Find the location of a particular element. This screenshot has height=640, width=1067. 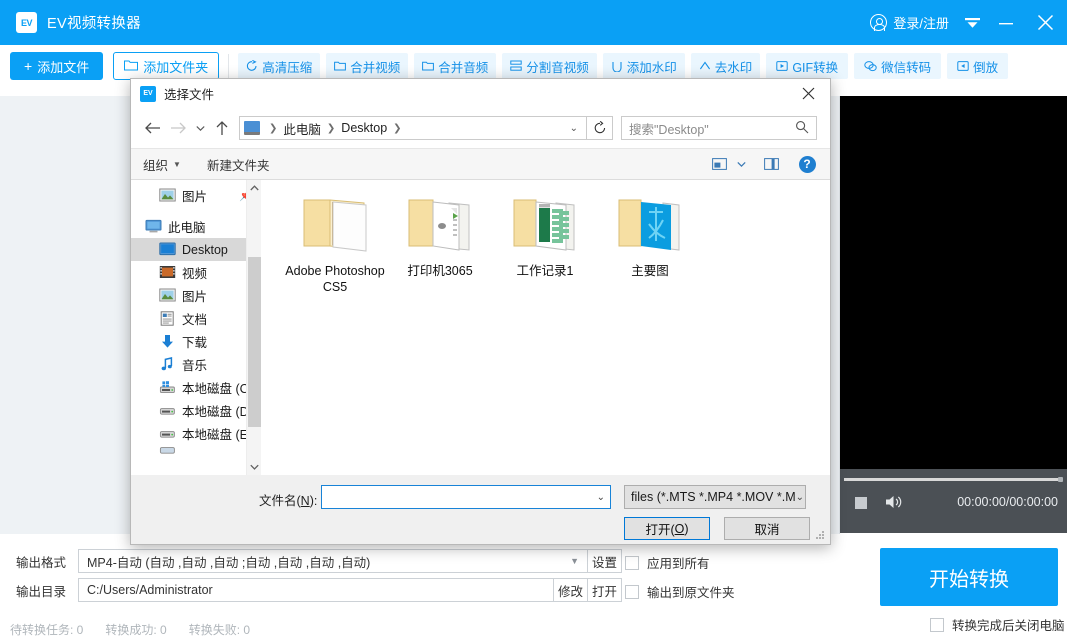

start-convert-button: 开始转换 is located at coordinates (969, 577).